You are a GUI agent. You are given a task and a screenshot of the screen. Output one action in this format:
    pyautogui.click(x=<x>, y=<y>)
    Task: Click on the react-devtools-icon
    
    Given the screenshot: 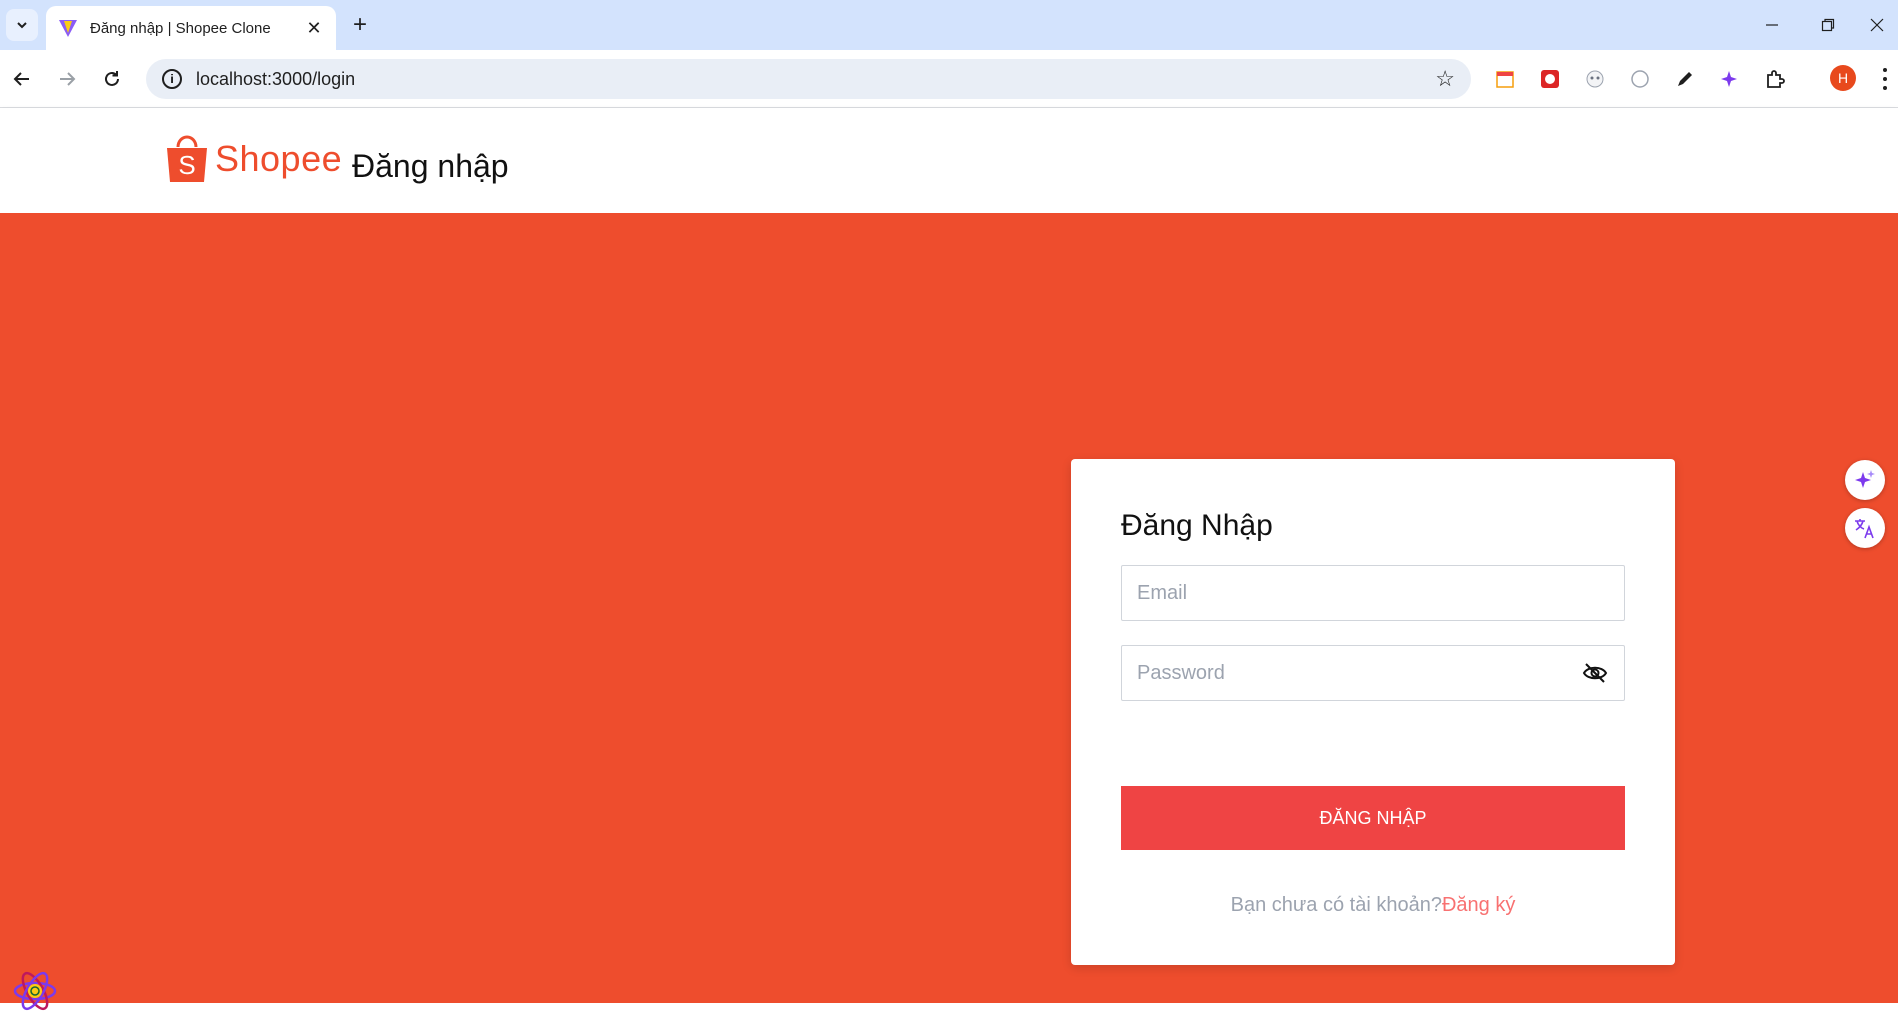 What is the action you would take?
    pyautogui.click(x=35, y=991)
    